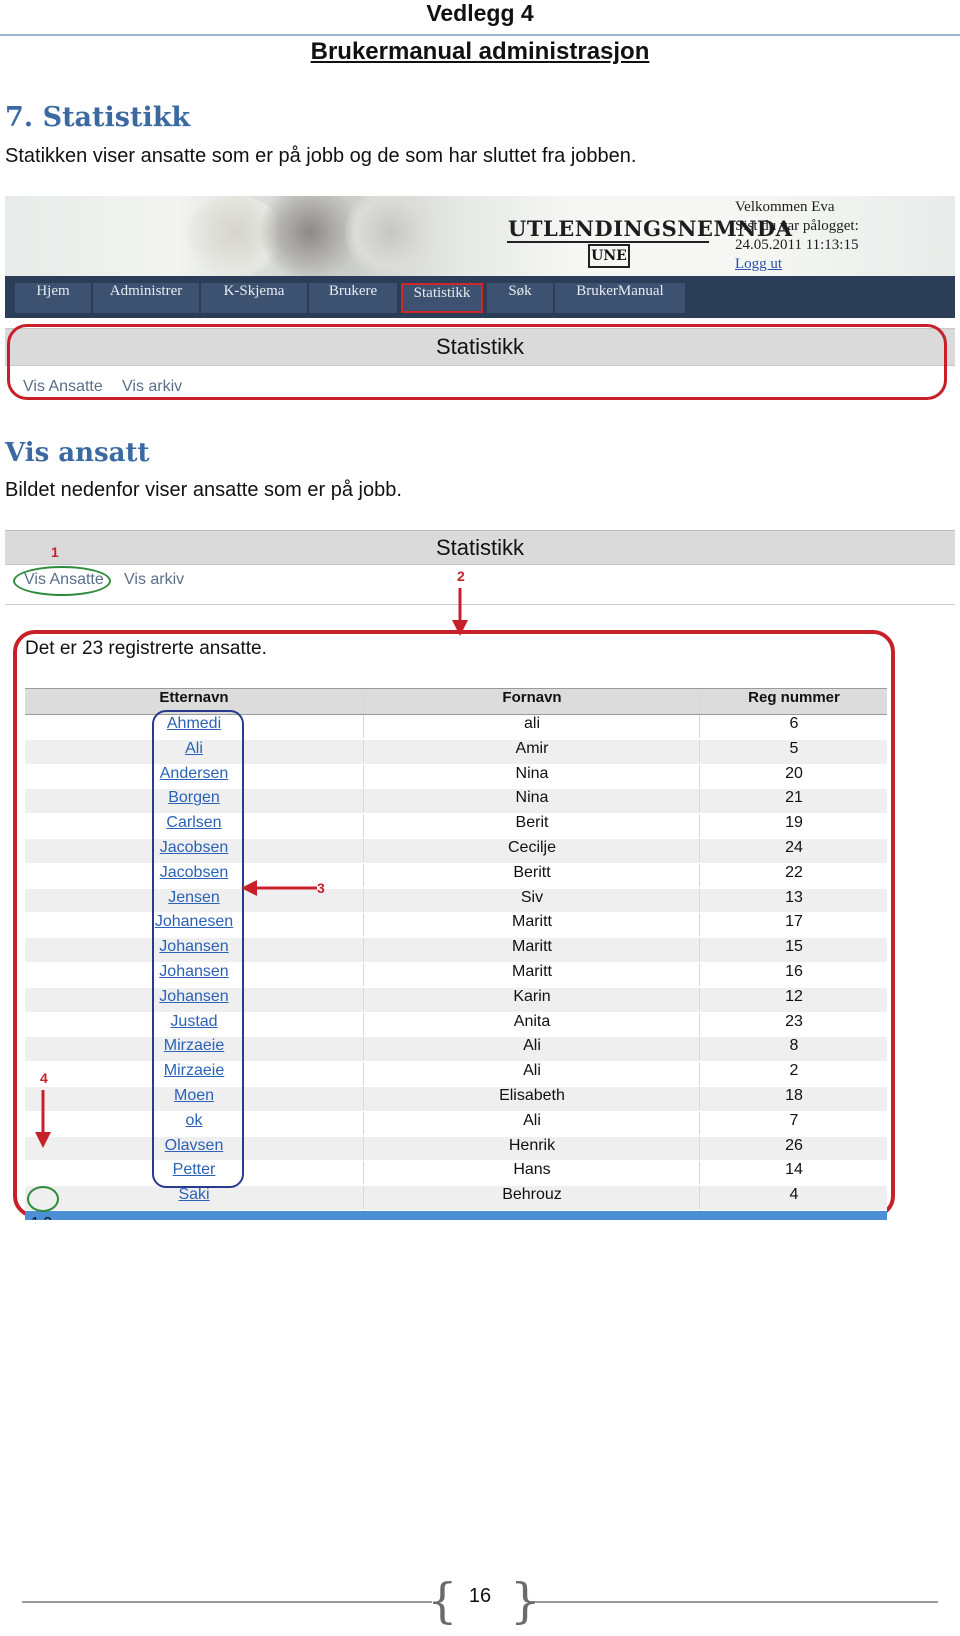 The width and height of the screenshot is (960, 1636). What do you see at coordinates (793, 875) in the screenshot?
I see `reg-nummer-cell: 22` at bounding box center [793, 875].